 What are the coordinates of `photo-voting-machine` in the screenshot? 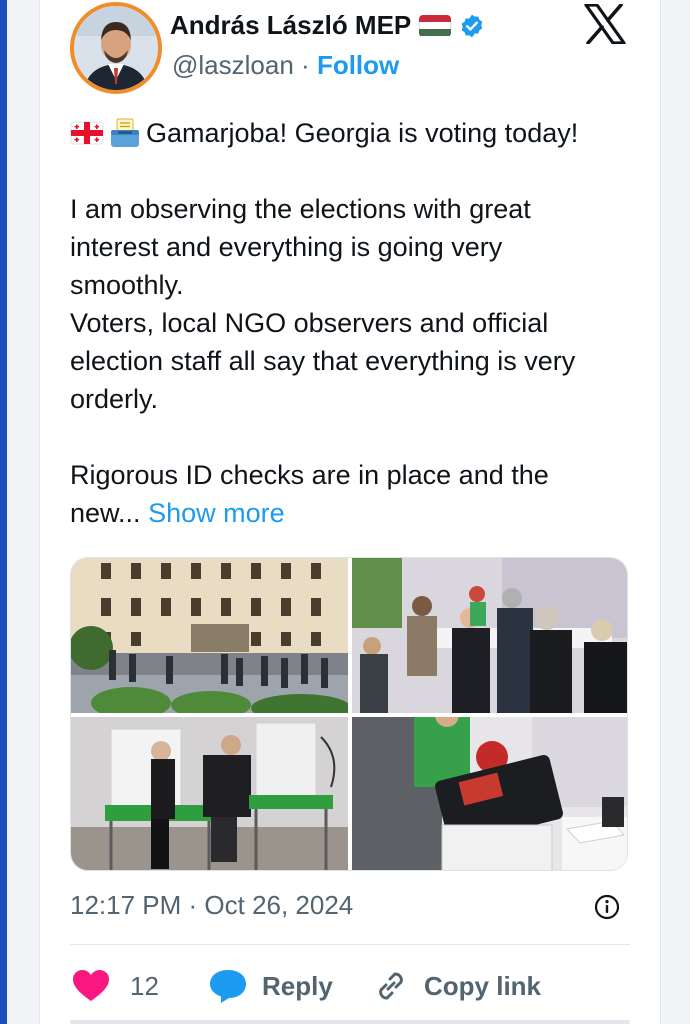 It's located at (489, 793).